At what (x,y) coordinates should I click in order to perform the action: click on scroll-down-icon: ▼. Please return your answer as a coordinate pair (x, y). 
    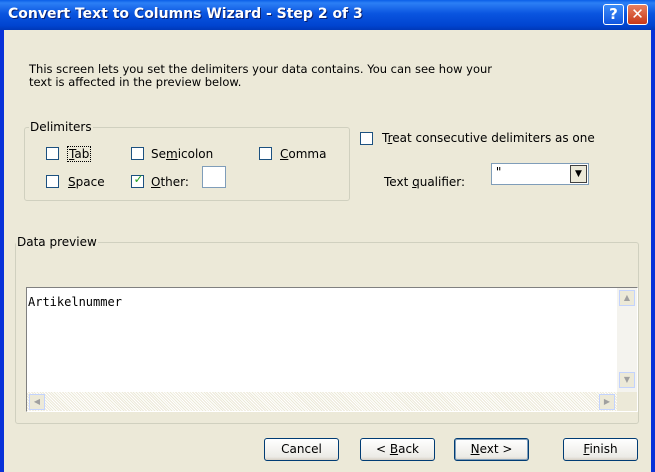
    Looking at the image, I should click on (627, 380).